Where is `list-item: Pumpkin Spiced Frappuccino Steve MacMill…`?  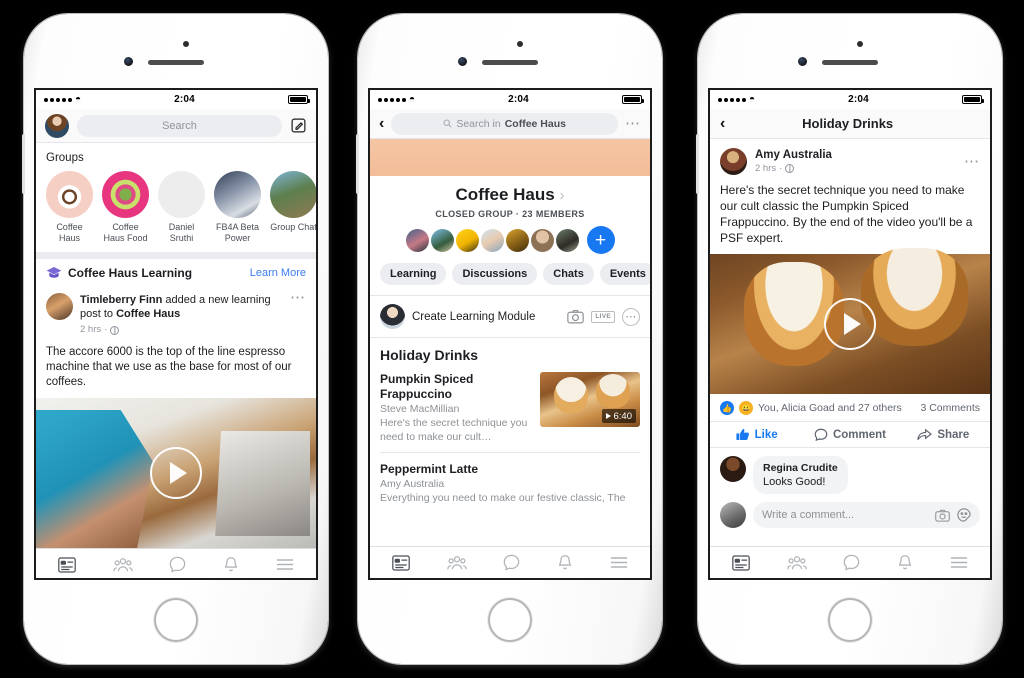
list-item: Pumpkin Spiced Frappuccino Steve MacMill… is located at coordinates (510, 411).